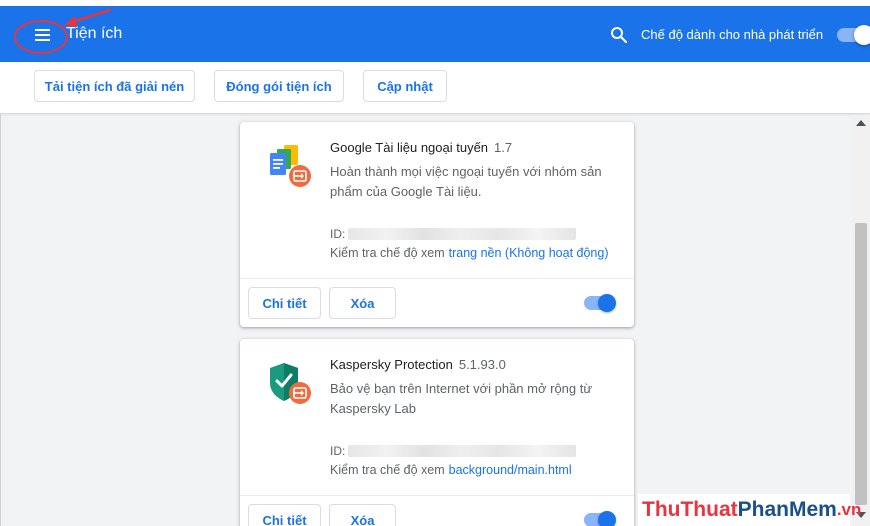  Describe the element at coordinates (503, 147) in the screenshot. I see `extension-version: 1.7` at that location.